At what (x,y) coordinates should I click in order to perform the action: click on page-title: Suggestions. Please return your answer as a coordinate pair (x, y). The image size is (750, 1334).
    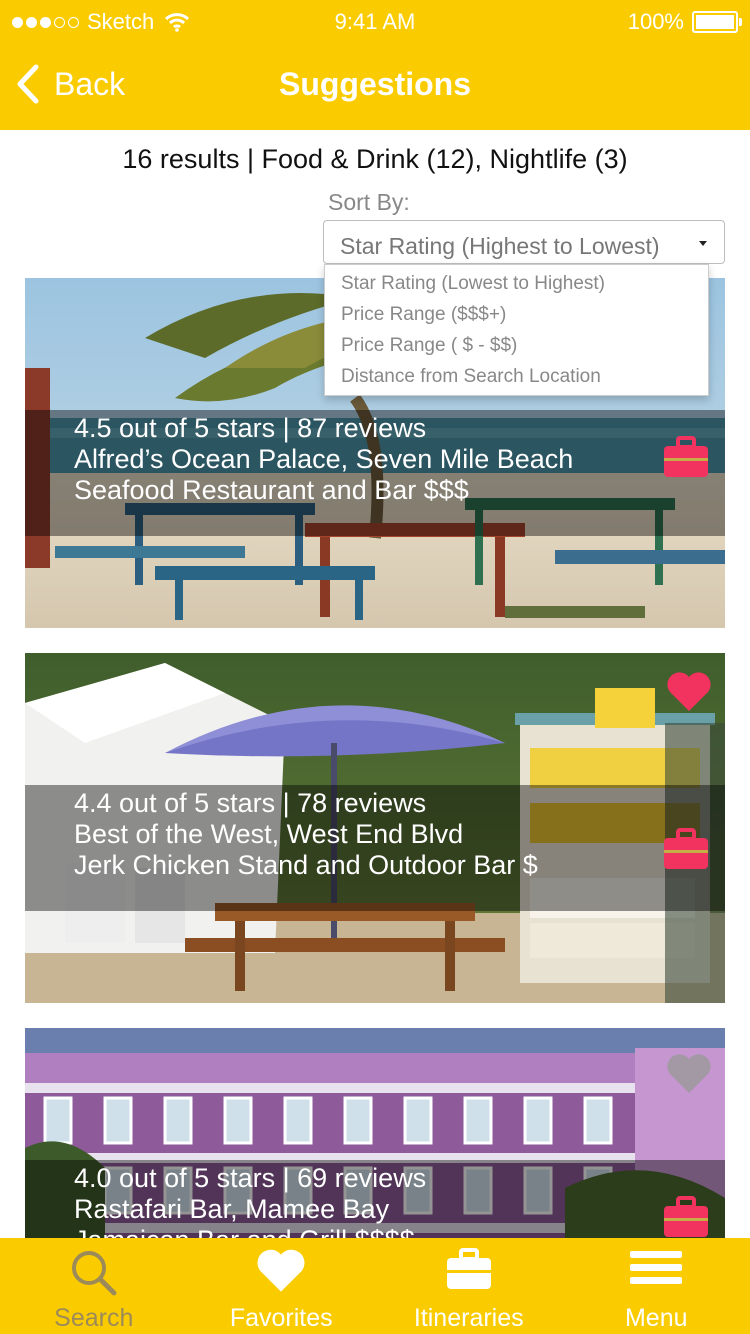
    Looking at the image, I should click on (374, 84).